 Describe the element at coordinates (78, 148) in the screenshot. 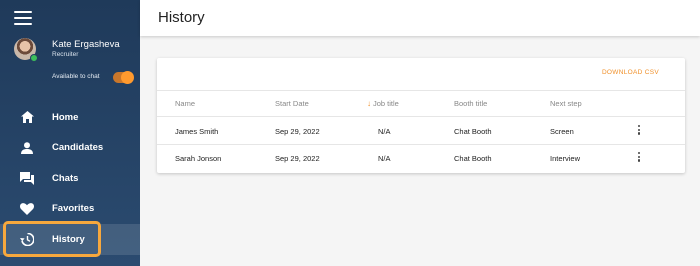

I see `sidebar-item-label: Candidates` at that location.